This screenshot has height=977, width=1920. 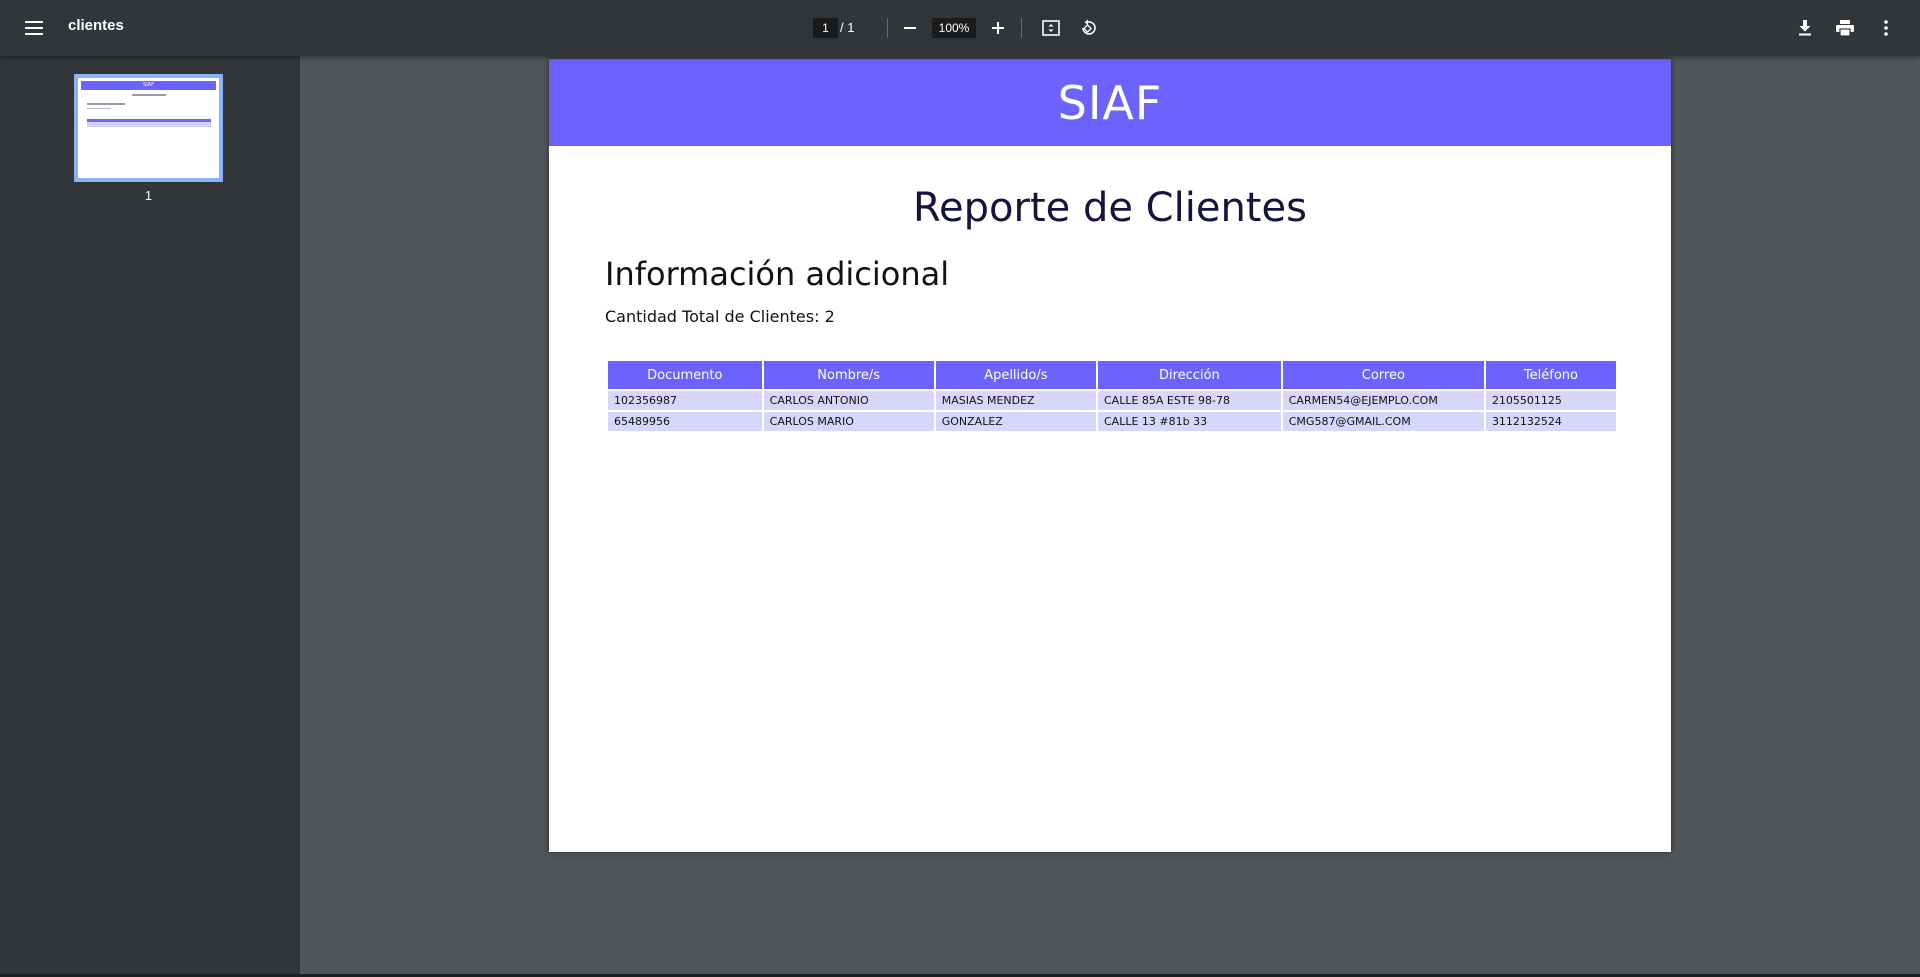 I want to click on thumbnail-banner-text: SIAF, so click(x=148, y=85).